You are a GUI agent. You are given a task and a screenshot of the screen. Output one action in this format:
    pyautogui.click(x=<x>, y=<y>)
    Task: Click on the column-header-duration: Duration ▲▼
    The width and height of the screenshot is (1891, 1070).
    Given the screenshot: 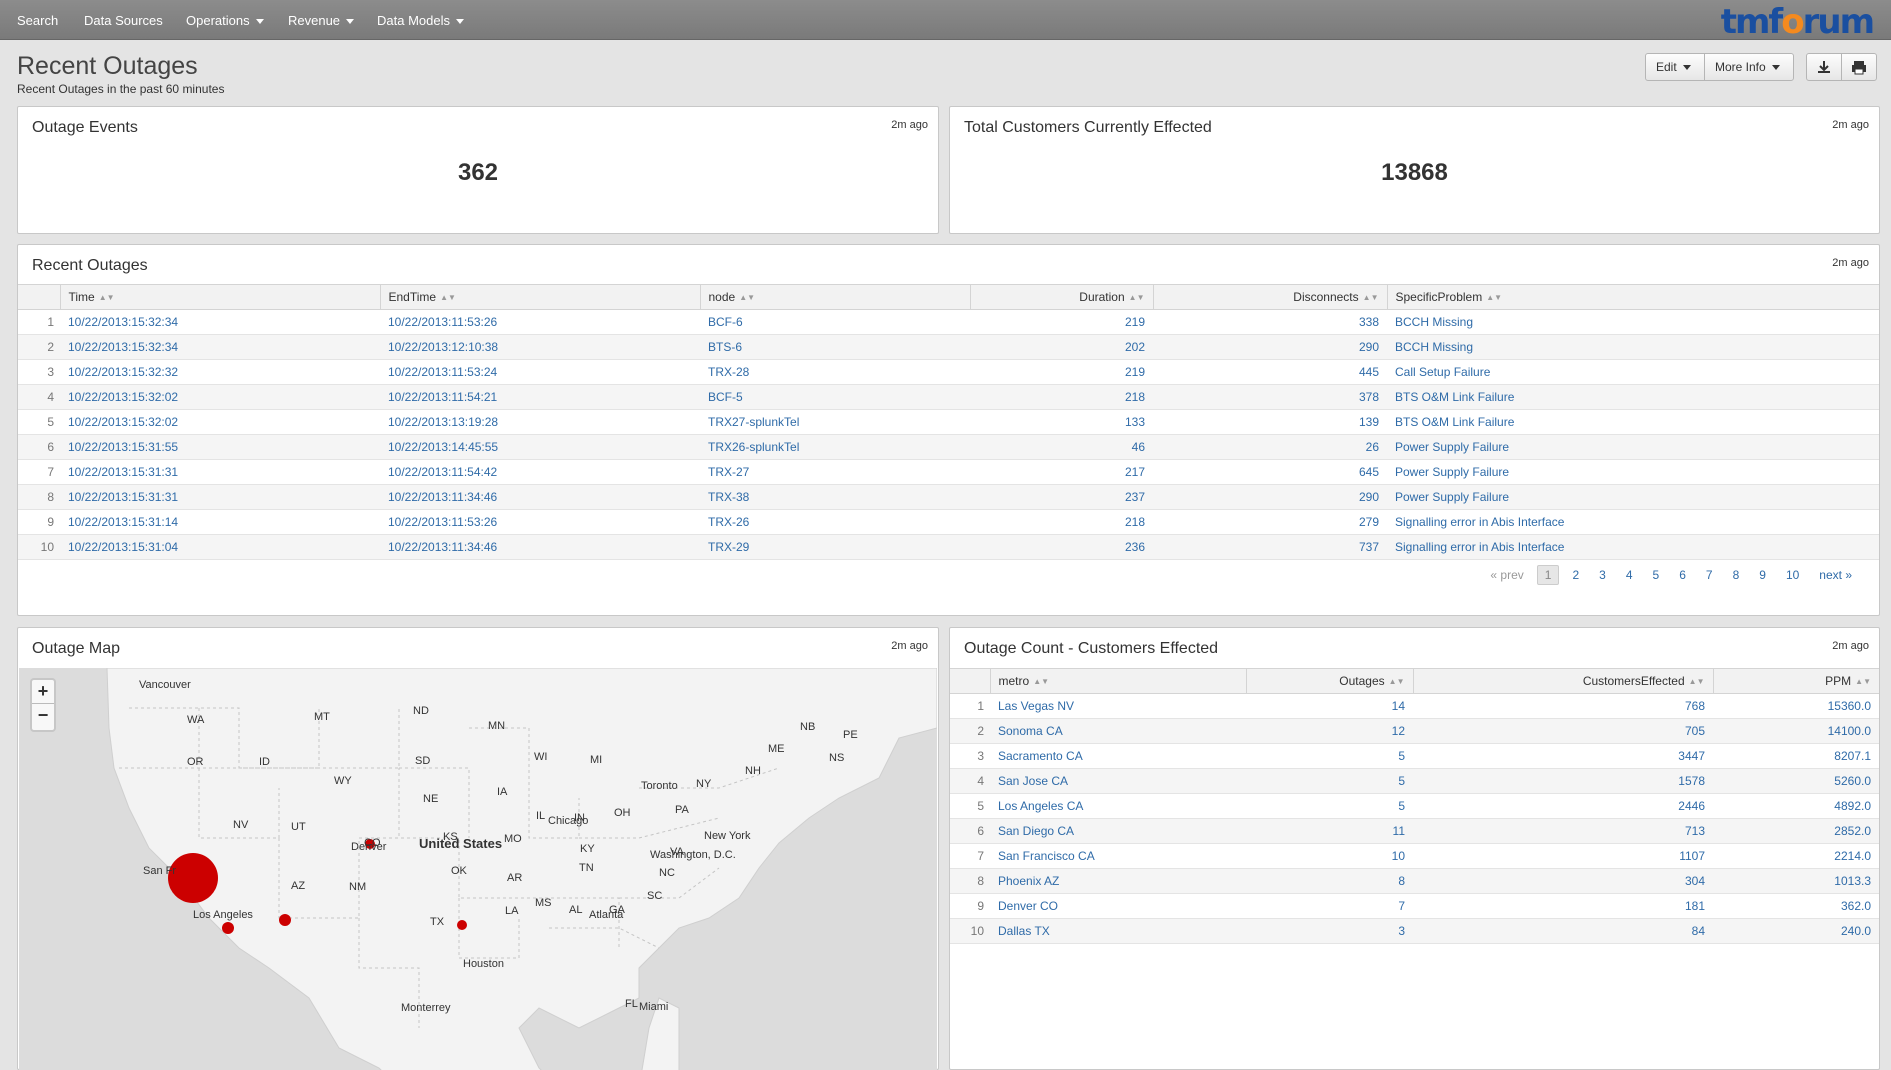 What is the action you would take?
    pyautogui.click(x=1061, y=297)
    